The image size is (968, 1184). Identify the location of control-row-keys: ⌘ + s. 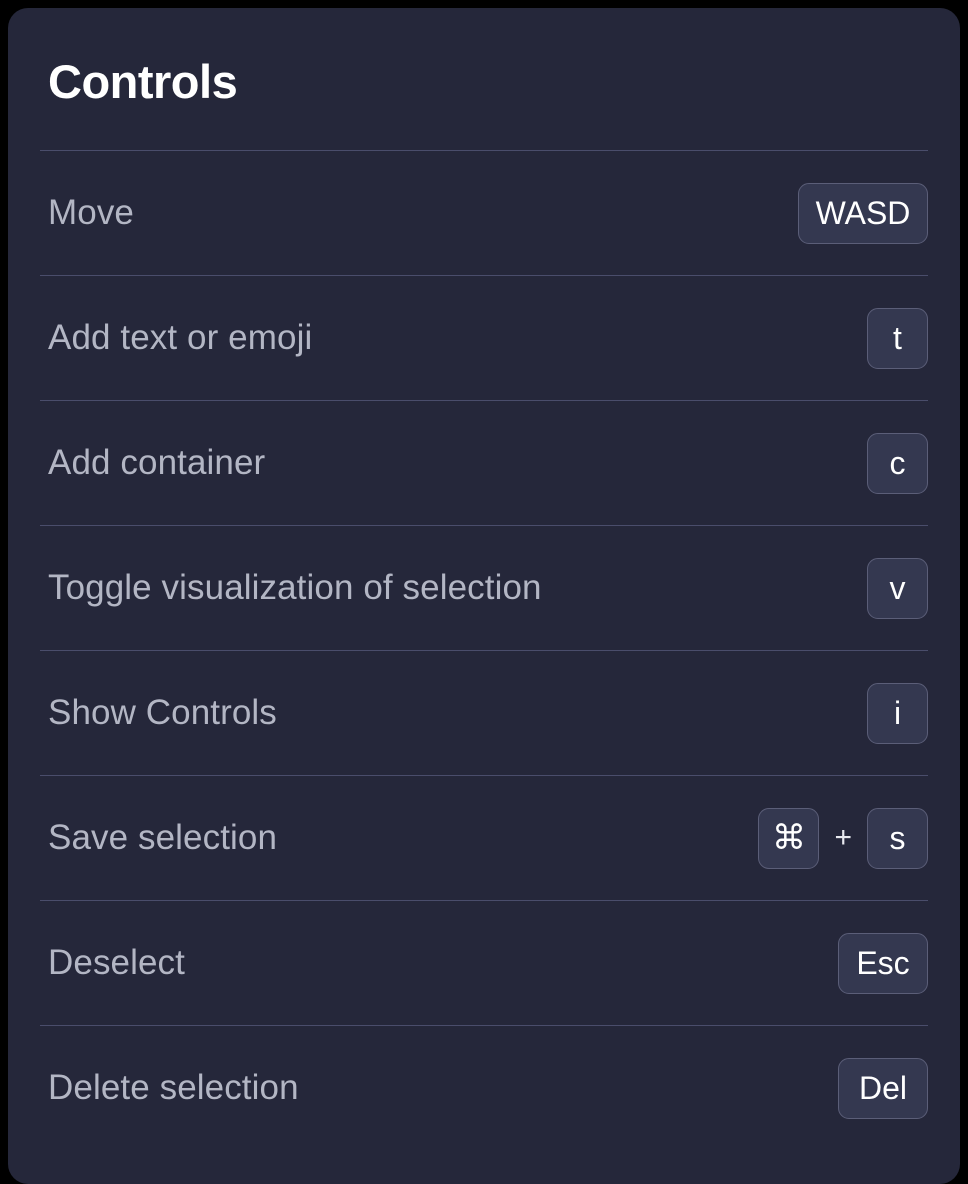
(843, 838).